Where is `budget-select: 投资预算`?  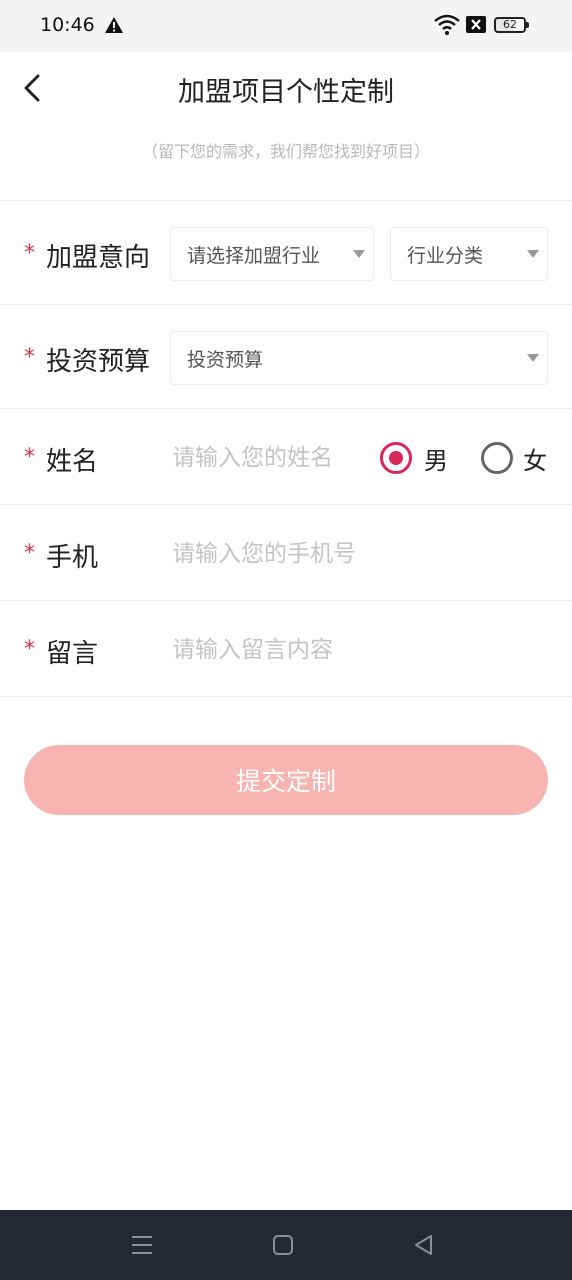
budget-select: 投资预算 is located at coordinates (359, 358).